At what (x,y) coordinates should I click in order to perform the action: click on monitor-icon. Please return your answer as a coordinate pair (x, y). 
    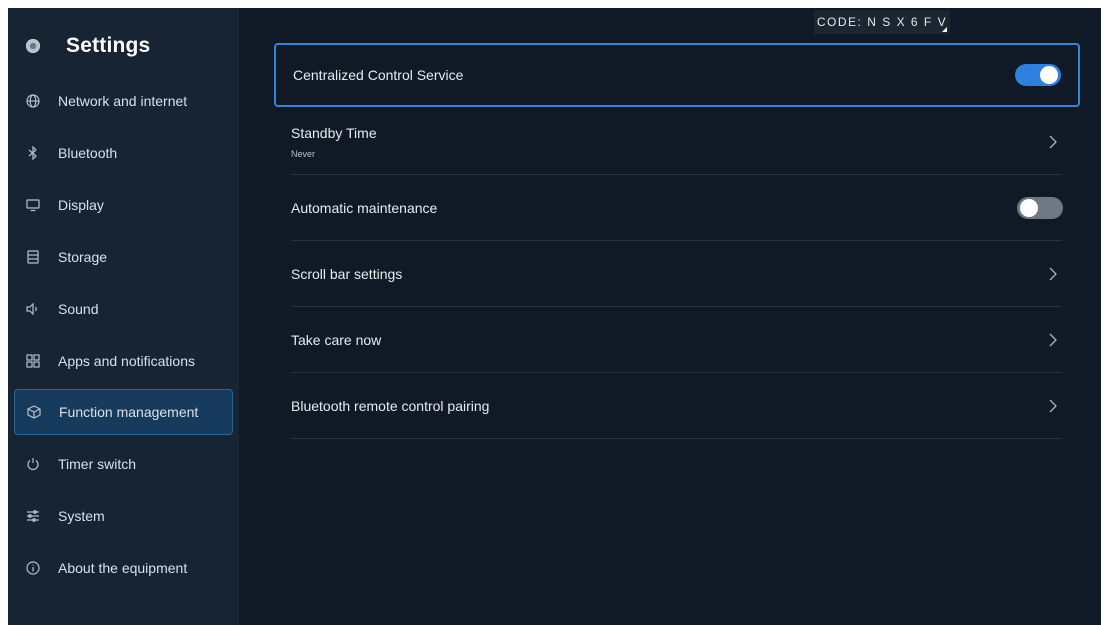
    Looking at the image, I should click on (33, 205).